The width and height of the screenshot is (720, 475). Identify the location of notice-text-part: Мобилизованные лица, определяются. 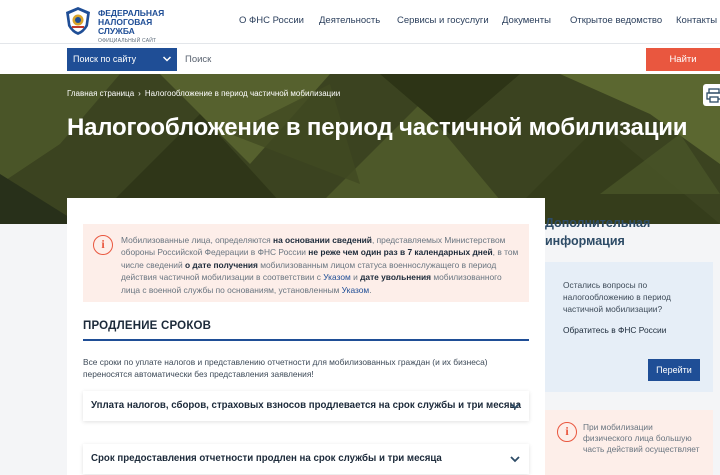
(197, 240).